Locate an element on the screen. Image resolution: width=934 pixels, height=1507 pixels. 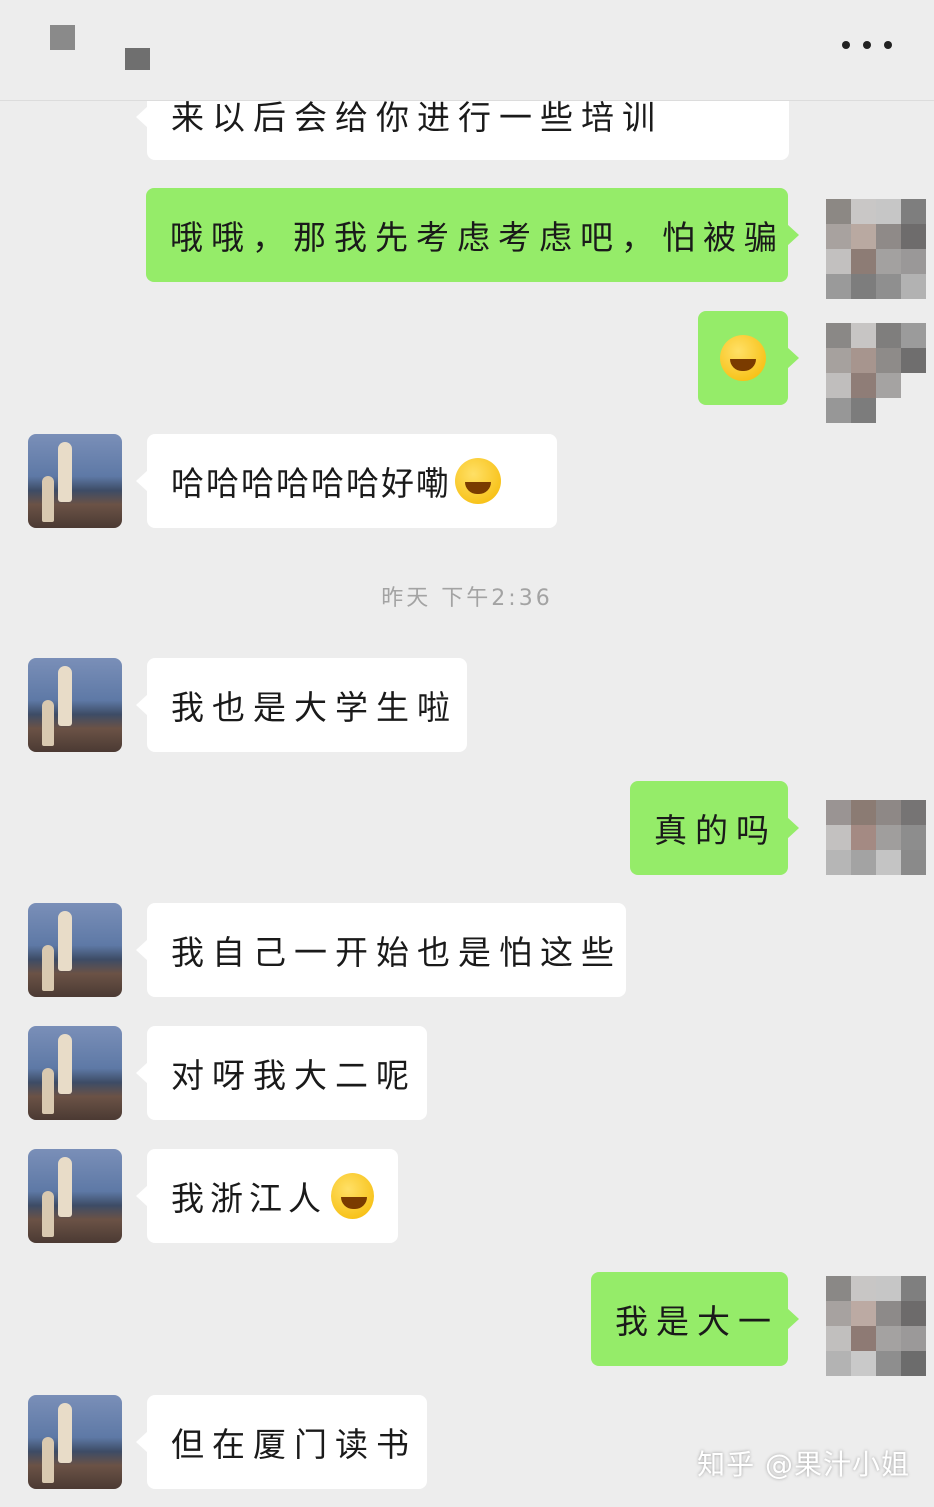
message-text: 我自己一开始也是怕这些 is located at coordinates (396, 952).